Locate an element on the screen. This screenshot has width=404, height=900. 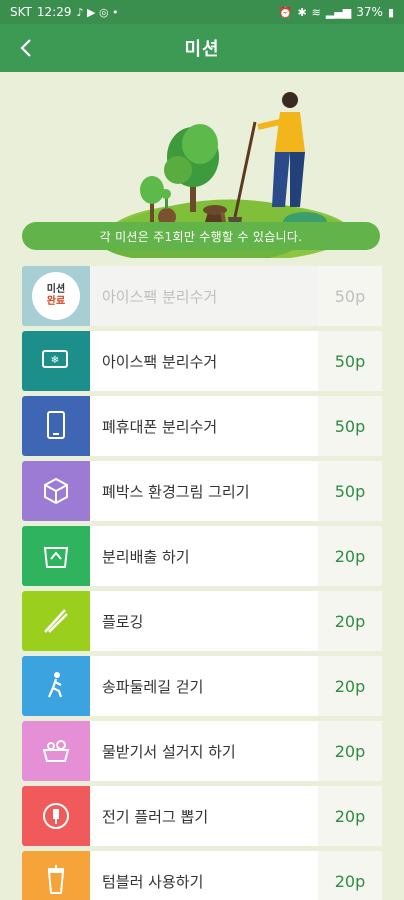
mission-item: 폐휴대폰 분리수거 50p is located at coordinates (202, 426).